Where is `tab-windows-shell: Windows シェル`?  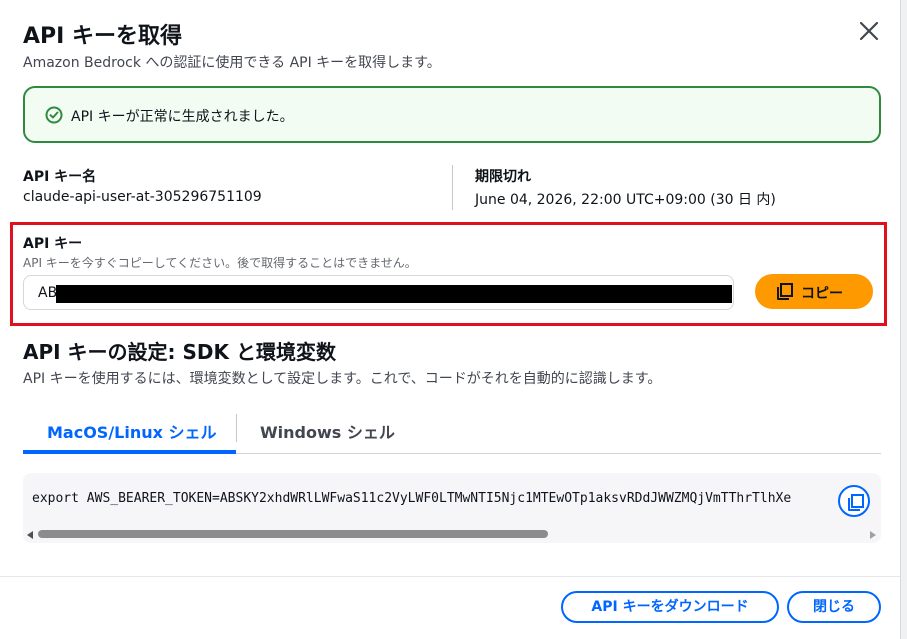 tab-windows-shell: Windows シェル is located at coordinates (327, 432).